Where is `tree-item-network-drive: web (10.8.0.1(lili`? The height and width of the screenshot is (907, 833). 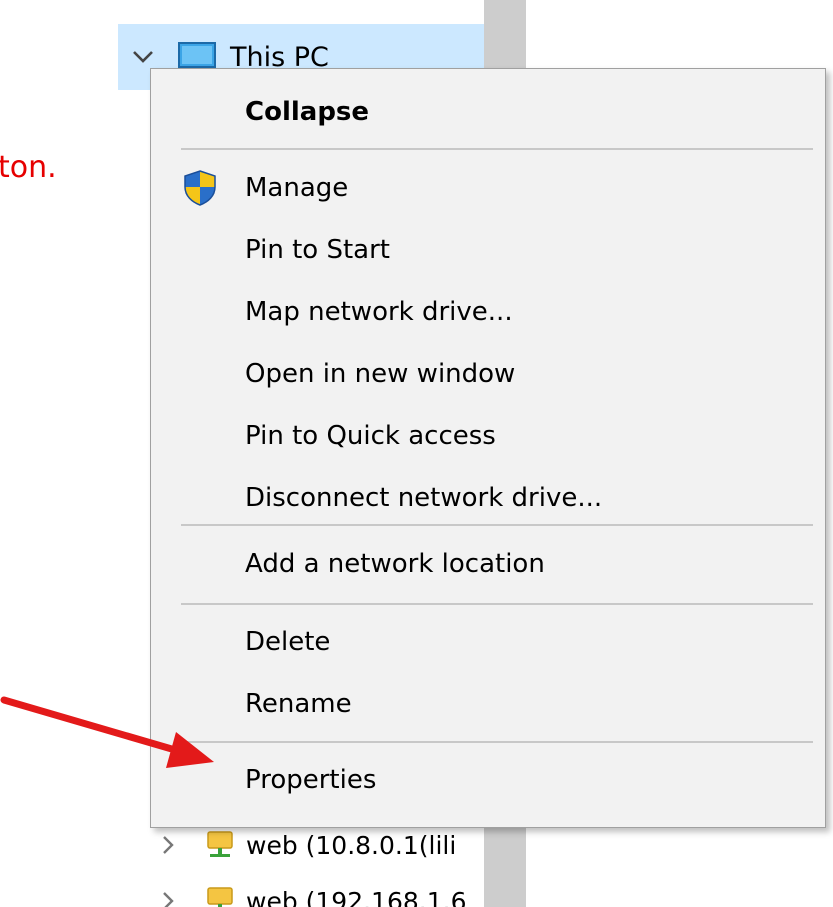 tree-item-network-drive: web (10.8.0.1(lili is located at coordinates (306, 845).